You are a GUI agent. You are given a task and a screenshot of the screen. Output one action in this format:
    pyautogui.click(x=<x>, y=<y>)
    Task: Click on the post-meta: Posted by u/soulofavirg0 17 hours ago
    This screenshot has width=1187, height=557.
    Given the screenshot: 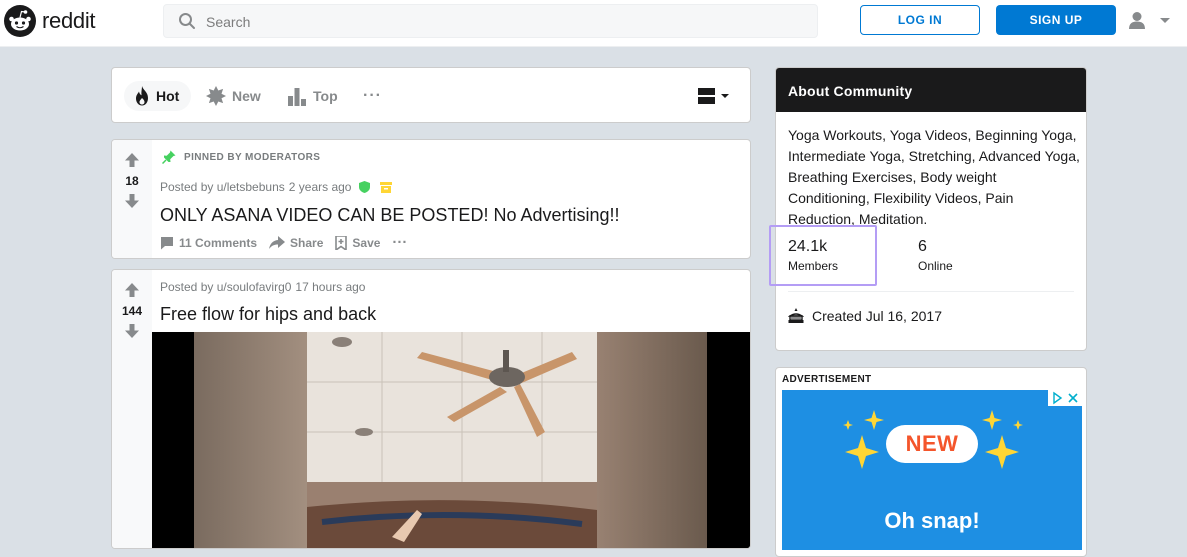 What is the action you would take?
    pyautogui.click(x=262, y=287)
    